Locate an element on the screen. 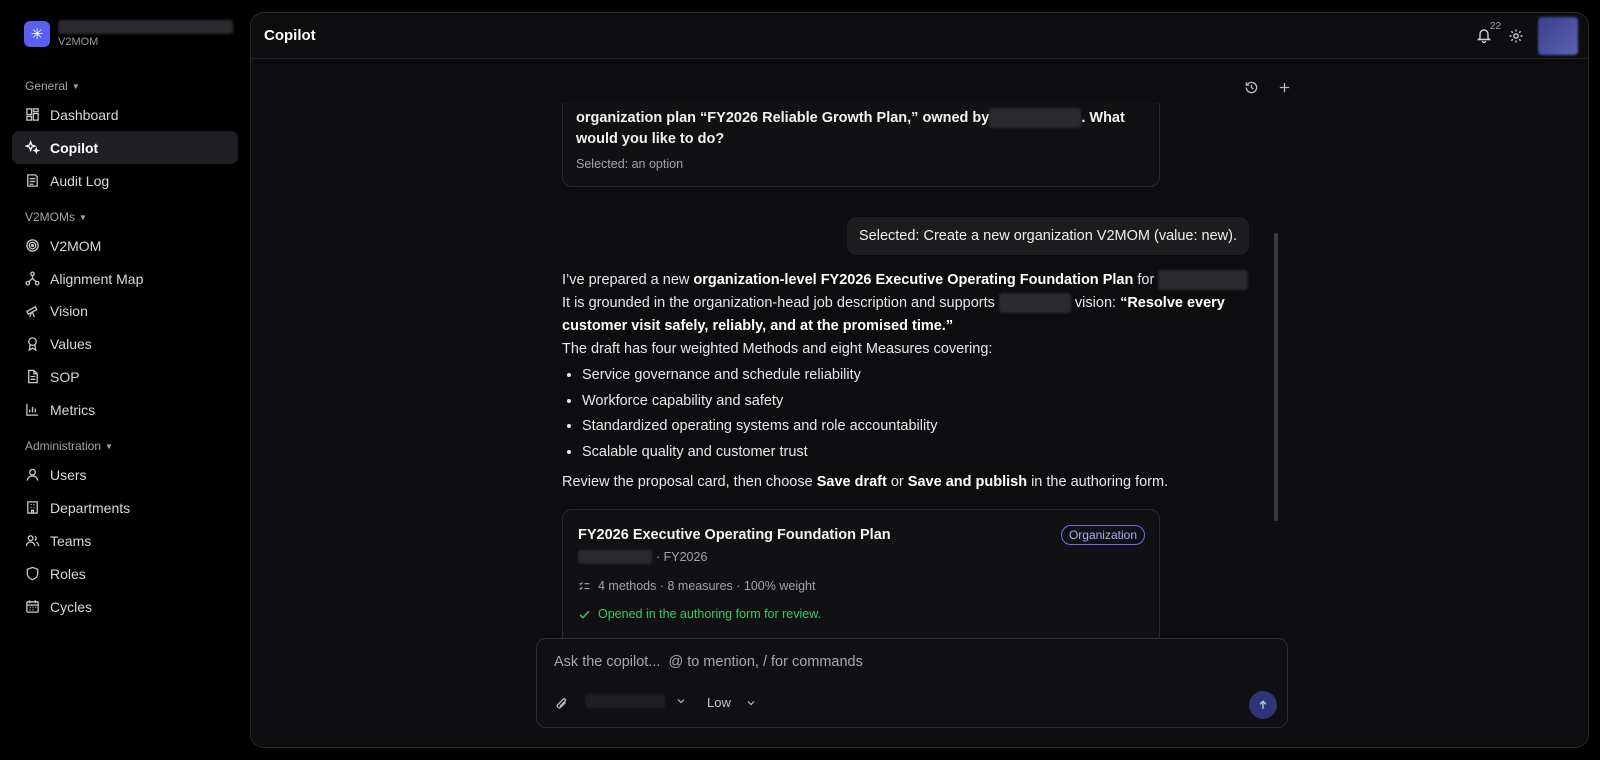  building-icon is located at coordinates (32, 507).